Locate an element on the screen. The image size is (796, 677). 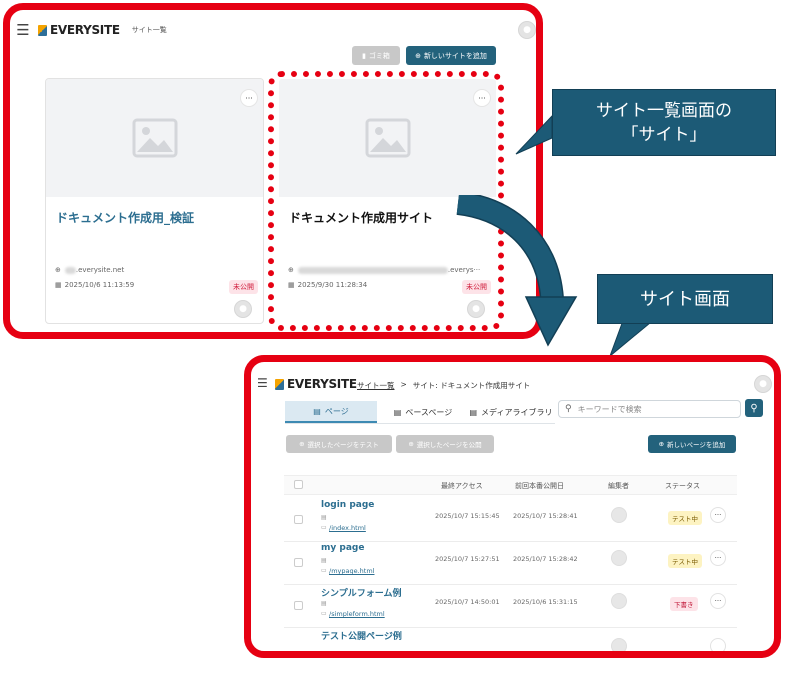
trash-icon: ▮ is located at coordinates (364, 55).